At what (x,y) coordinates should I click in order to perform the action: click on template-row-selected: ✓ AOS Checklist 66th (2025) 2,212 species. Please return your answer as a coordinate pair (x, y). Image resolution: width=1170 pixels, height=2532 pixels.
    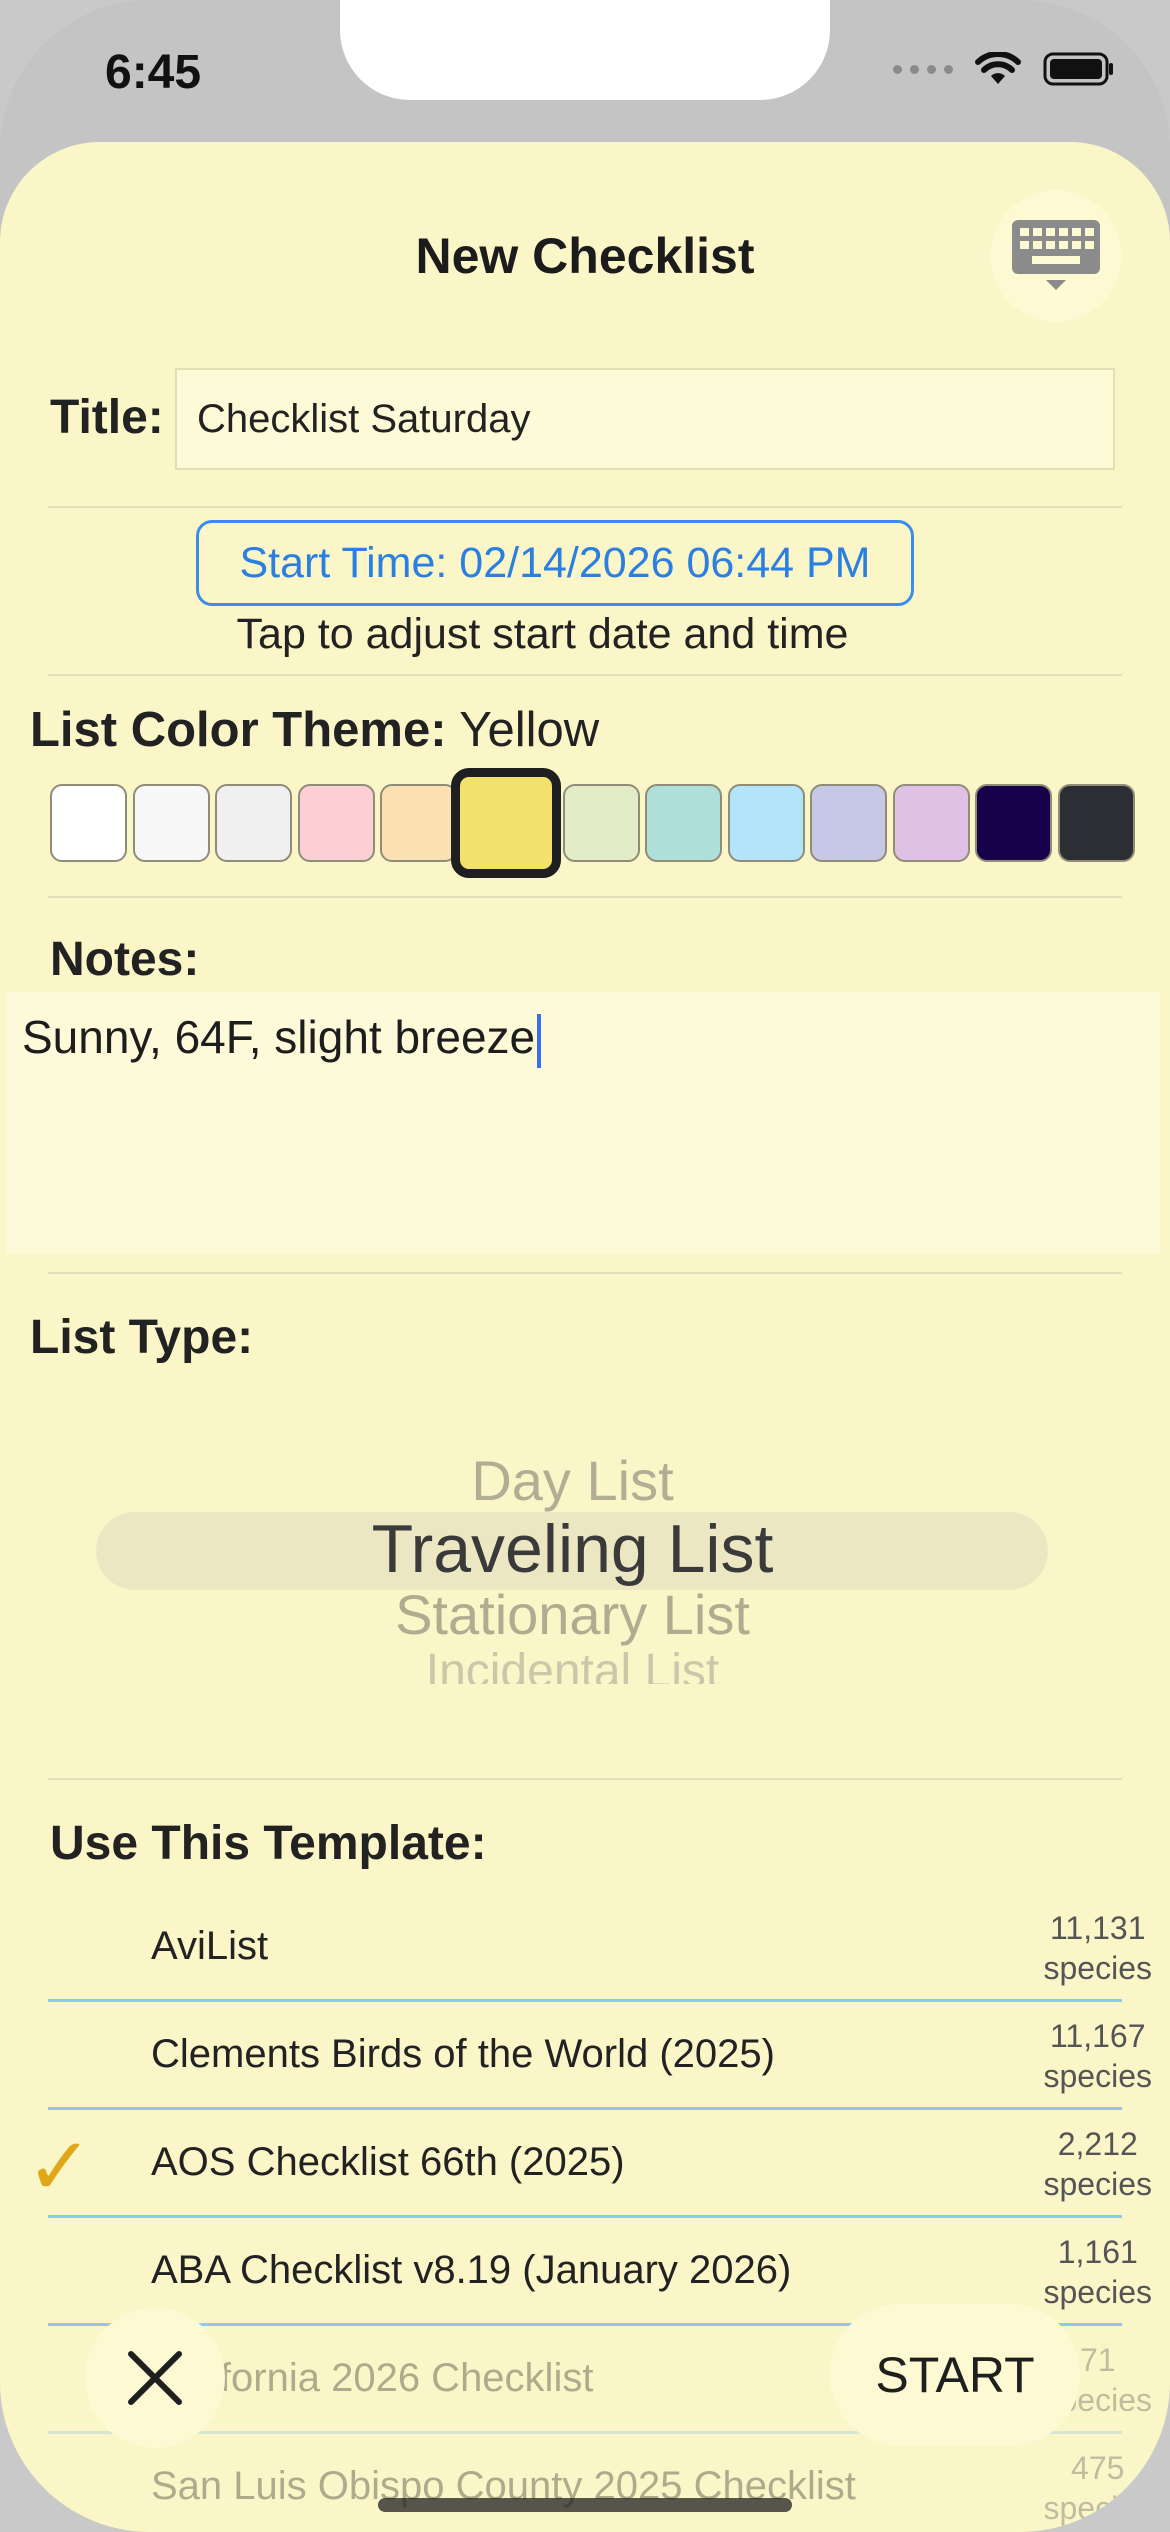
    Looking at the image, I should click on (585, 2164).